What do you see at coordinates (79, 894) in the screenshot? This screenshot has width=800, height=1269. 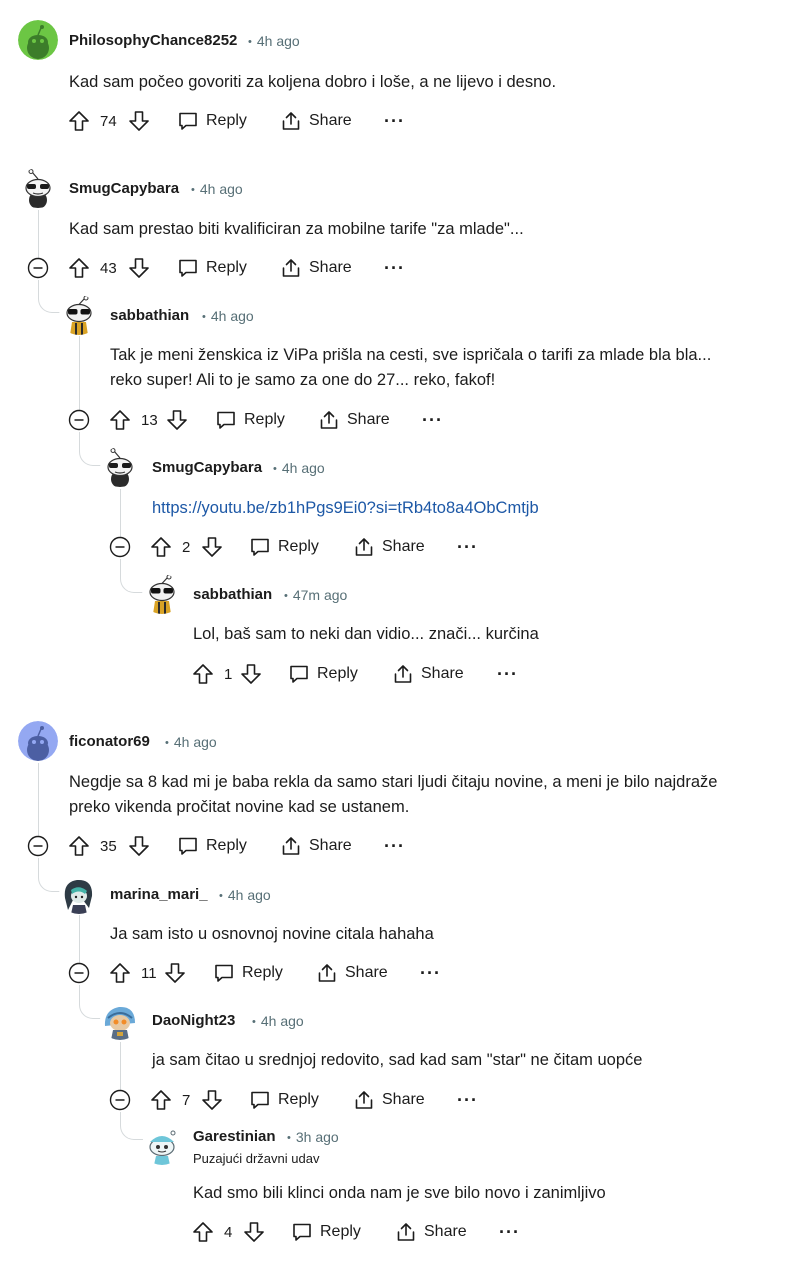 I see `teal-hair-avatar` at bounding box center [79, 894].